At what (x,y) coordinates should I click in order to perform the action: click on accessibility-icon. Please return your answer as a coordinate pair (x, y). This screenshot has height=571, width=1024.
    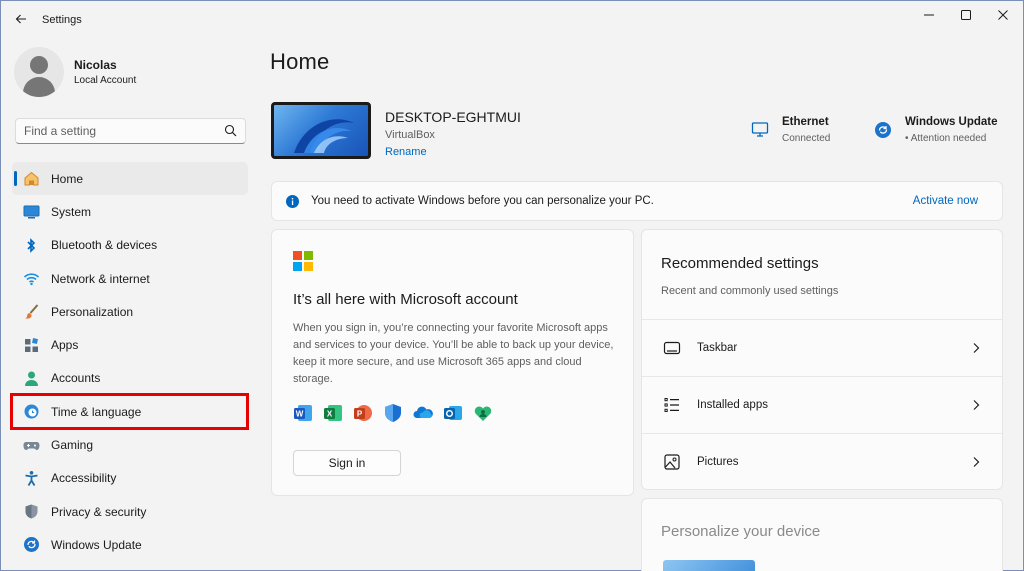
    Looking at the image, I should click on (31, 478).